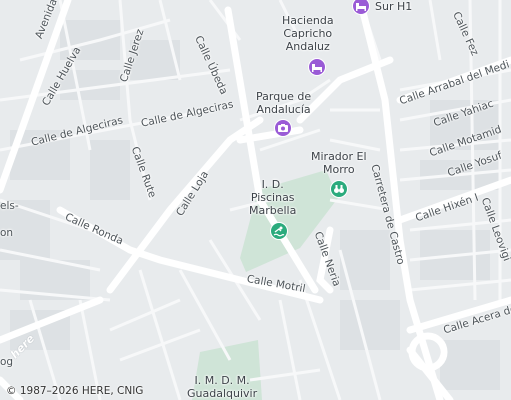 The height and width of the screenshot is (400, 511). What do you see at coordinates (222, 393) in the screenshot?
I see `guadalquivir-line2: Guadalquivir` at bounding box center [222, 393].